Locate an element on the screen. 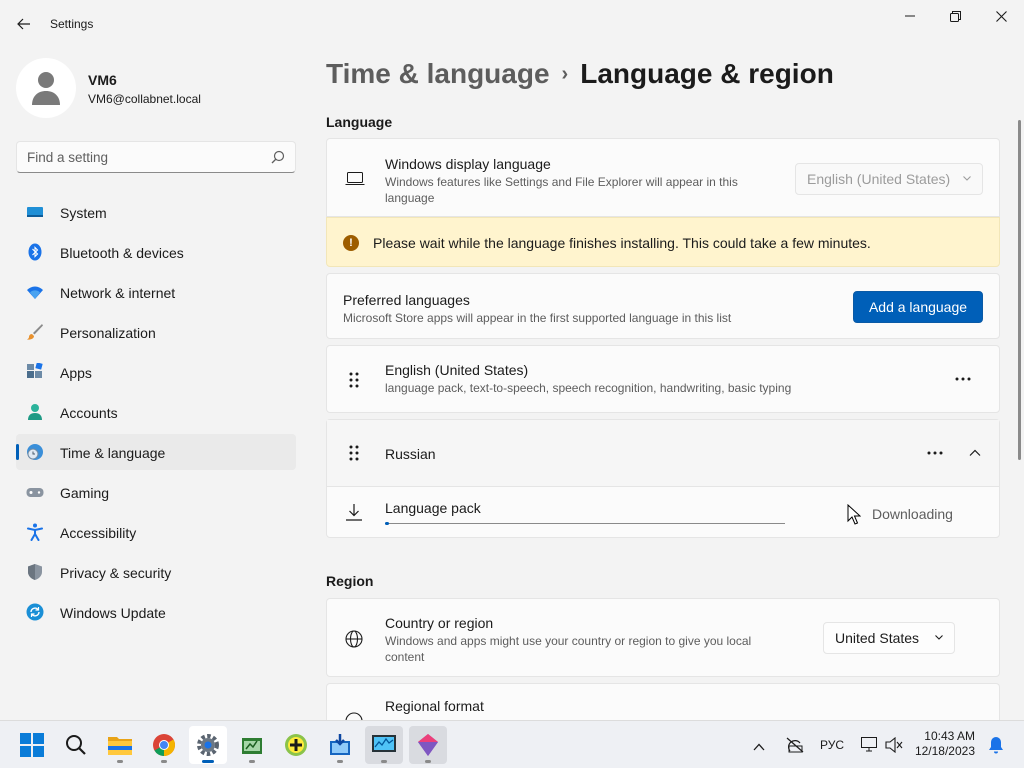  sidebar-item-time-language: Time & language is located at coordinates (156, 452).